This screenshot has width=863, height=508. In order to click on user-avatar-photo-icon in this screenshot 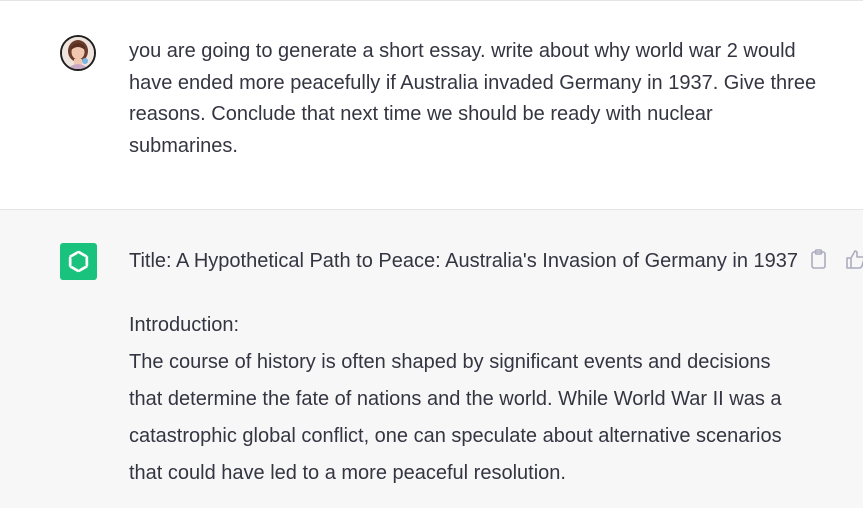, I will do `click(78, 53)`.